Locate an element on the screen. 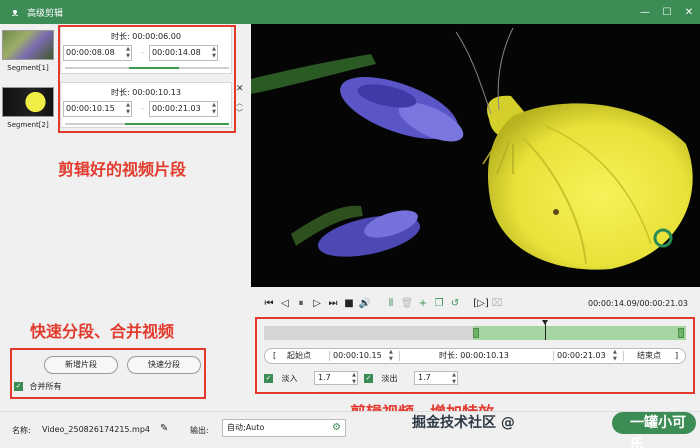 The width and height of the screenshot is (700, 448). skip-start-icon: ⏮ is located at coordinates (269, 303).